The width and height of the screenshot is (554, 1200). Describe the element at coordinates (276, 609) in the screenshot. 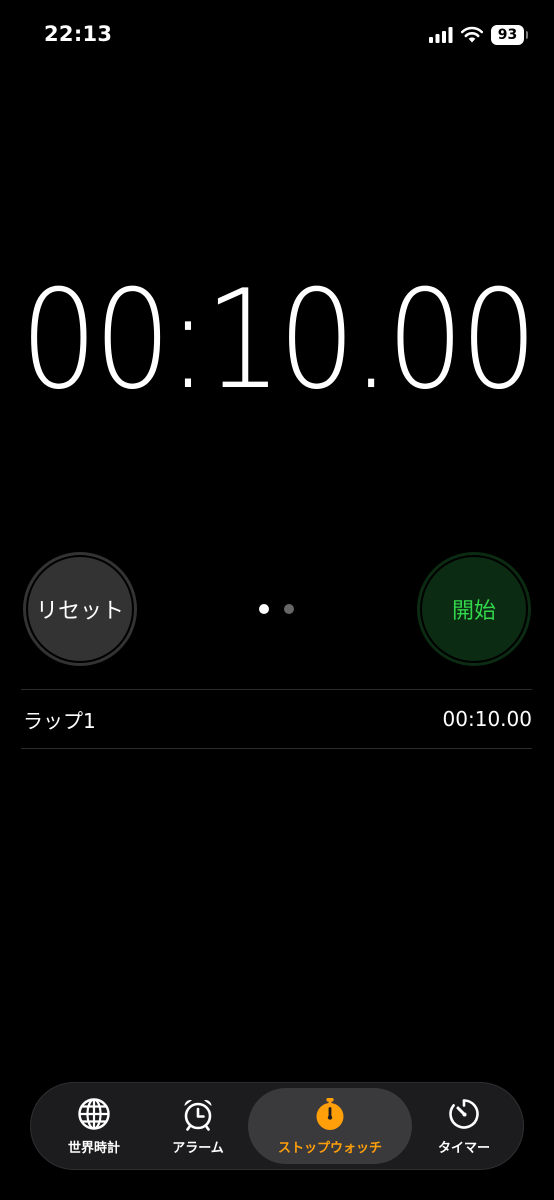

I see `page-indicator` at that location.